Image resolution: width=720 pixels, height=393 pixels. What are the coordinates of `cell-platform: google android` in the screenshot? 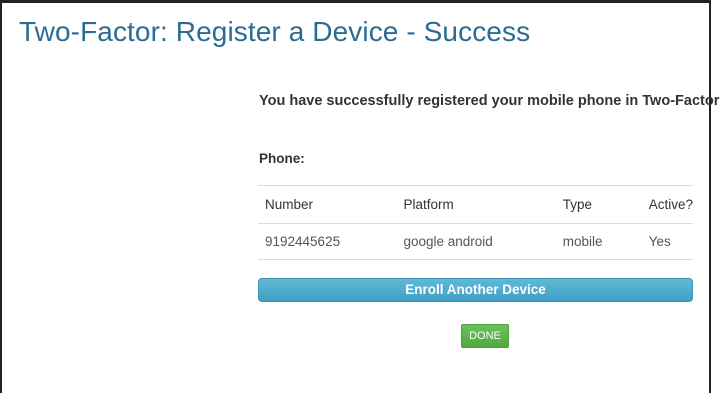 It's located at (476, 241).